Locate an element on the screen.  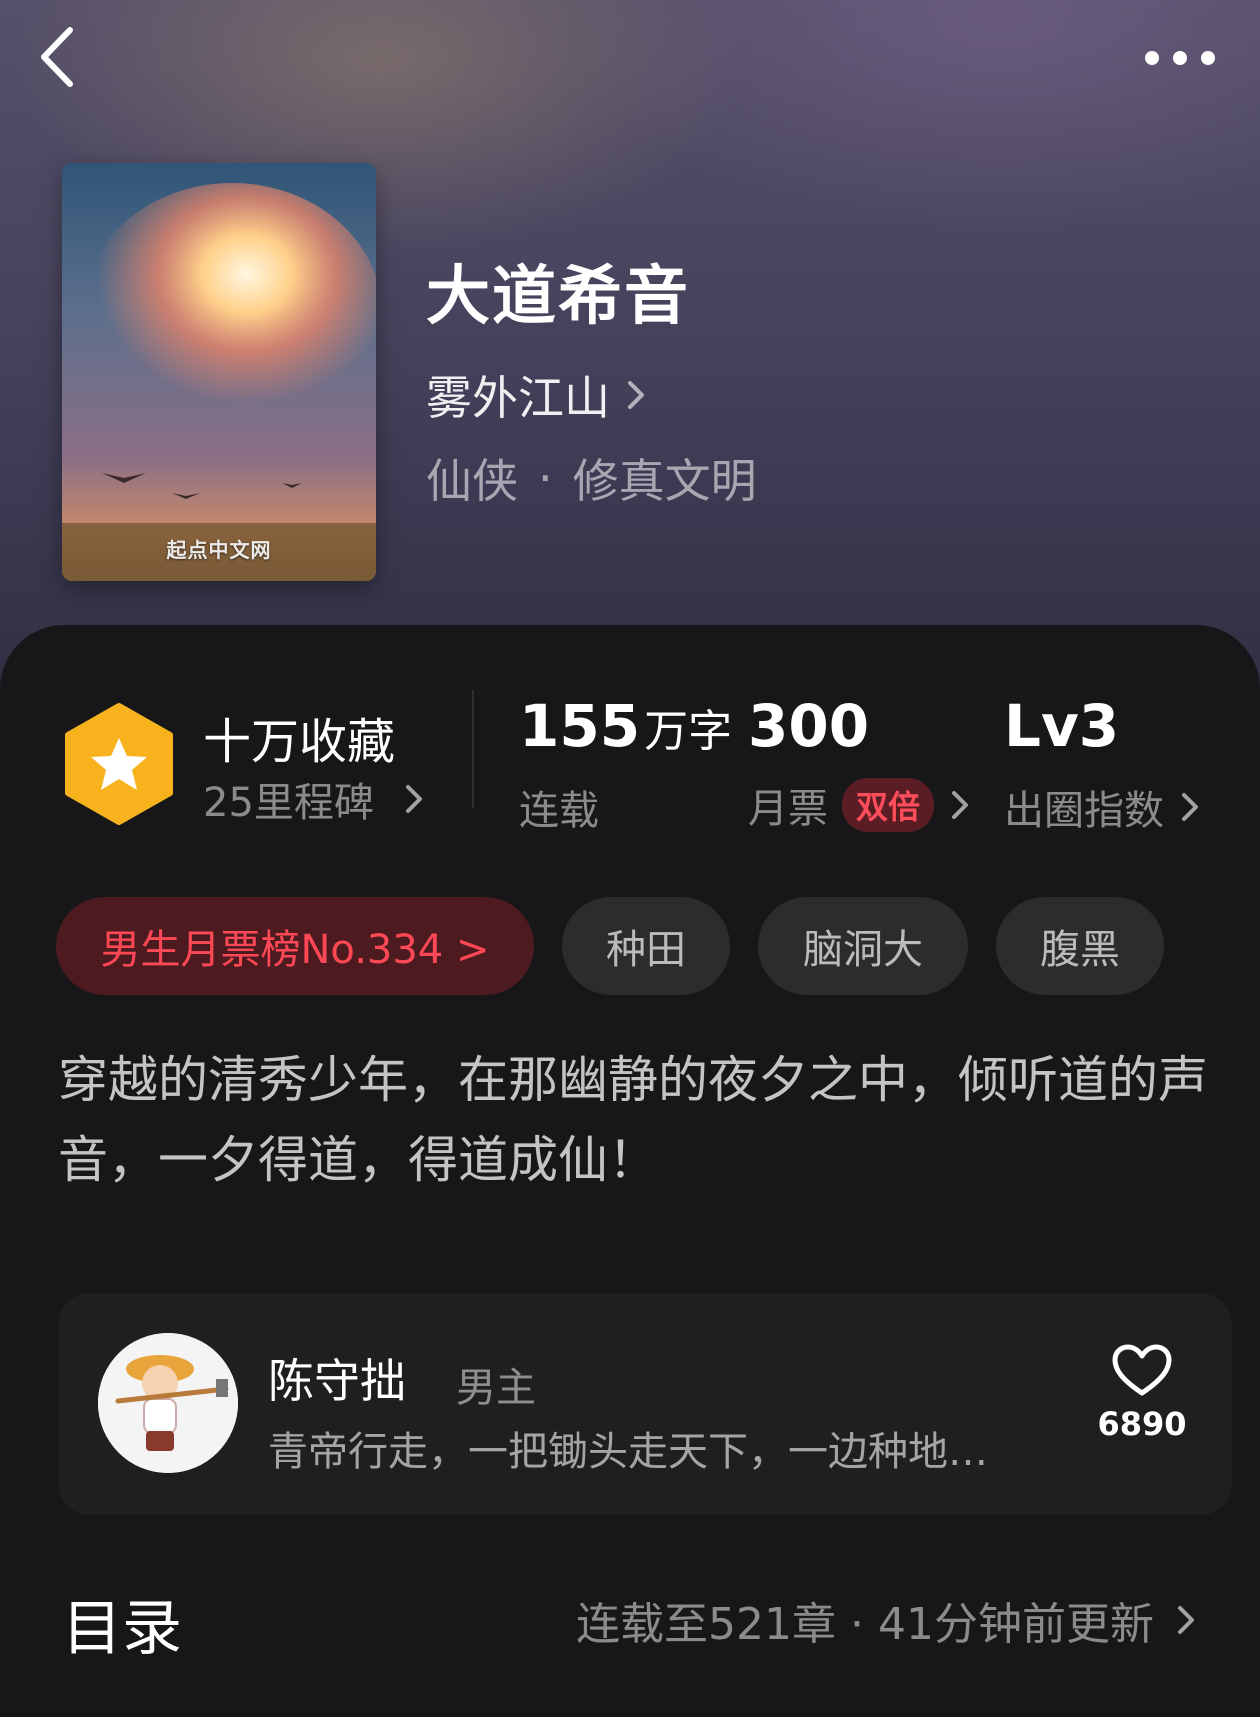
back-button is located at coordinates (60, 57).